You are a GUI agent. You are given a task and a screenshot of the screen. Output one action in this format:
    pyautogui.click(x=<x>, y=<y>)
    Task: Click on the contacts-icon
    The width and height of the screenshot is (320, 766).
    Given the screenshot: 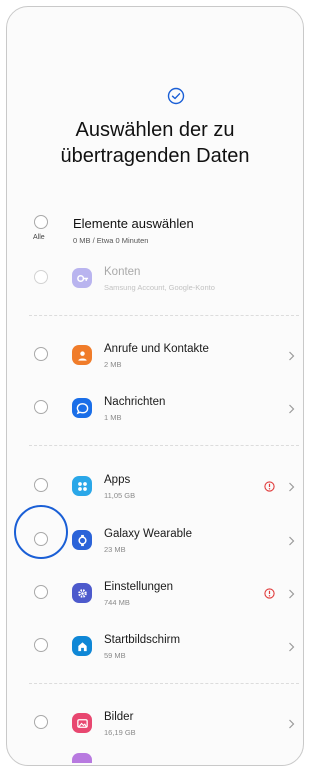 What is the action you would take?
    pyautogui.click(x=82, y=355)
    